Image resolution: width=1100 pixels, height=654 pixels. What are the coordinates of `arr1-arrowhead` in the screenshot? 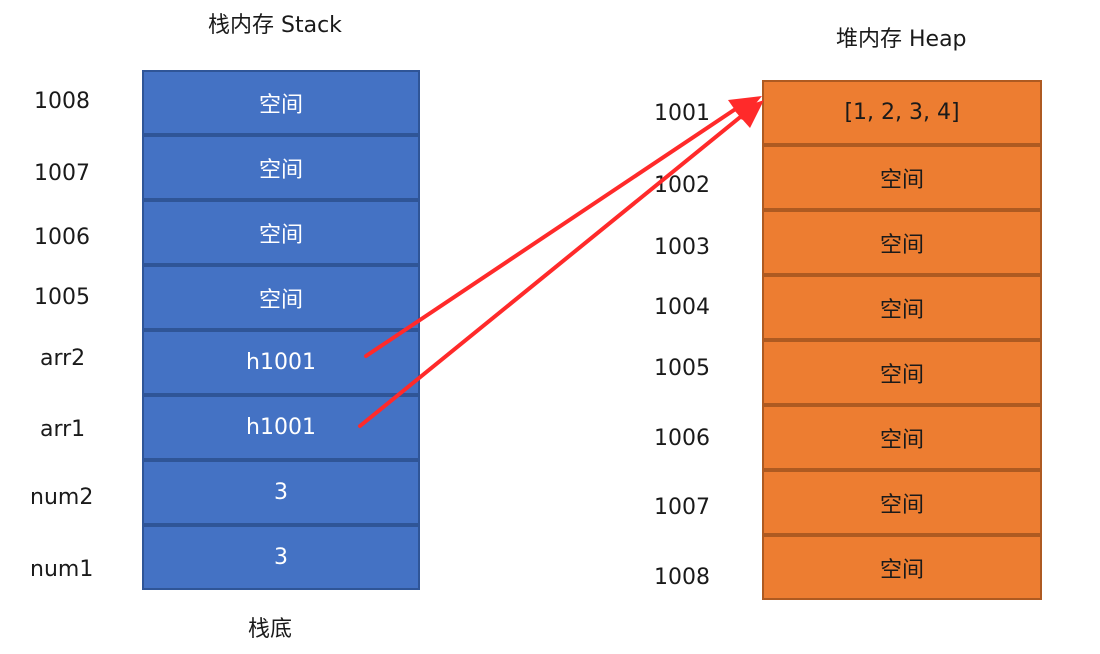 It's located at (749, 114).